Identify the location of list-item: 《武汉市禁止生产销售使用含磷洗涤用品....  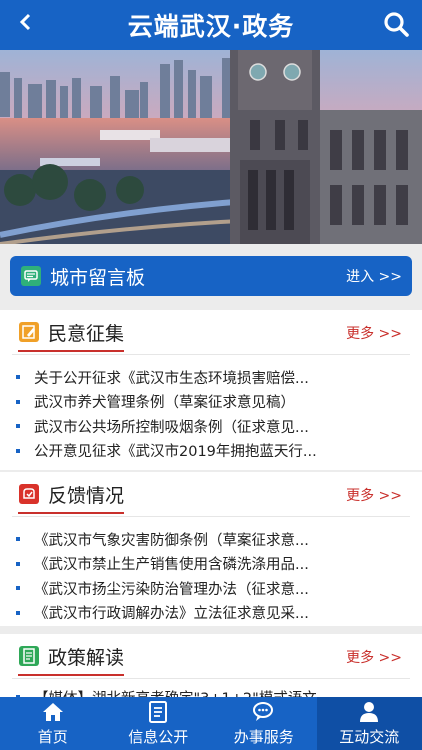
(166, 564).